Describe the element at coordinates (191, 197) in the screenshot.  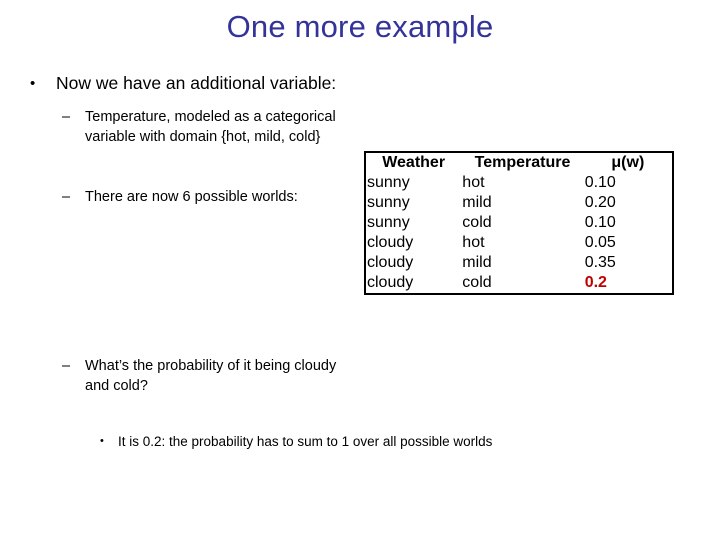
I see `bullet-text: There are now 6 possible worlds:` at that location.